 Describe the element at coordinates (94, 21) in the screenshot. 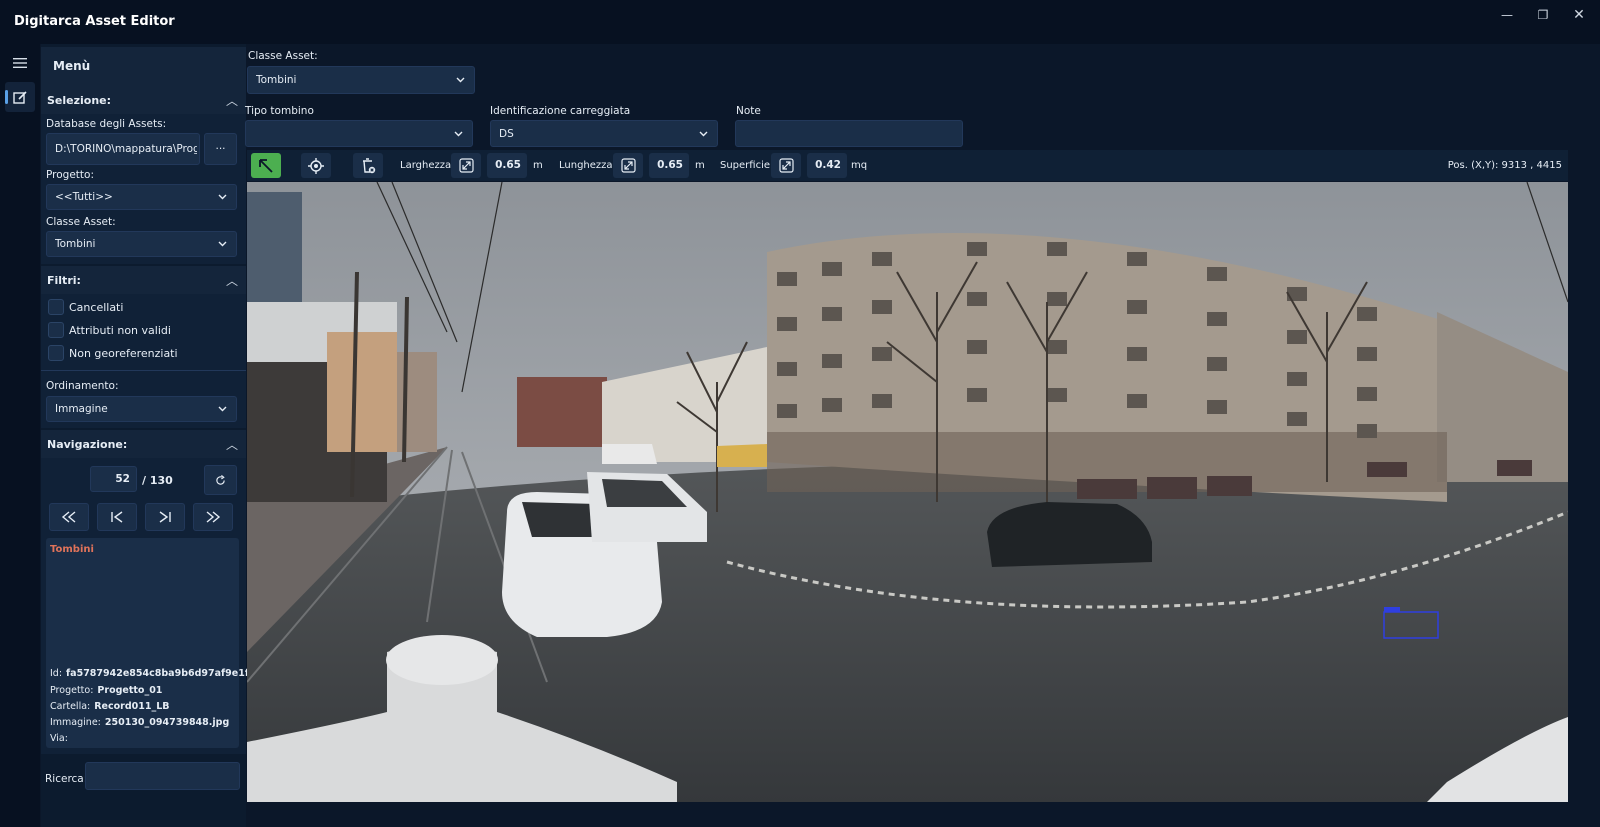

I see `app-title: Digitarca Asset Editor` at that location.